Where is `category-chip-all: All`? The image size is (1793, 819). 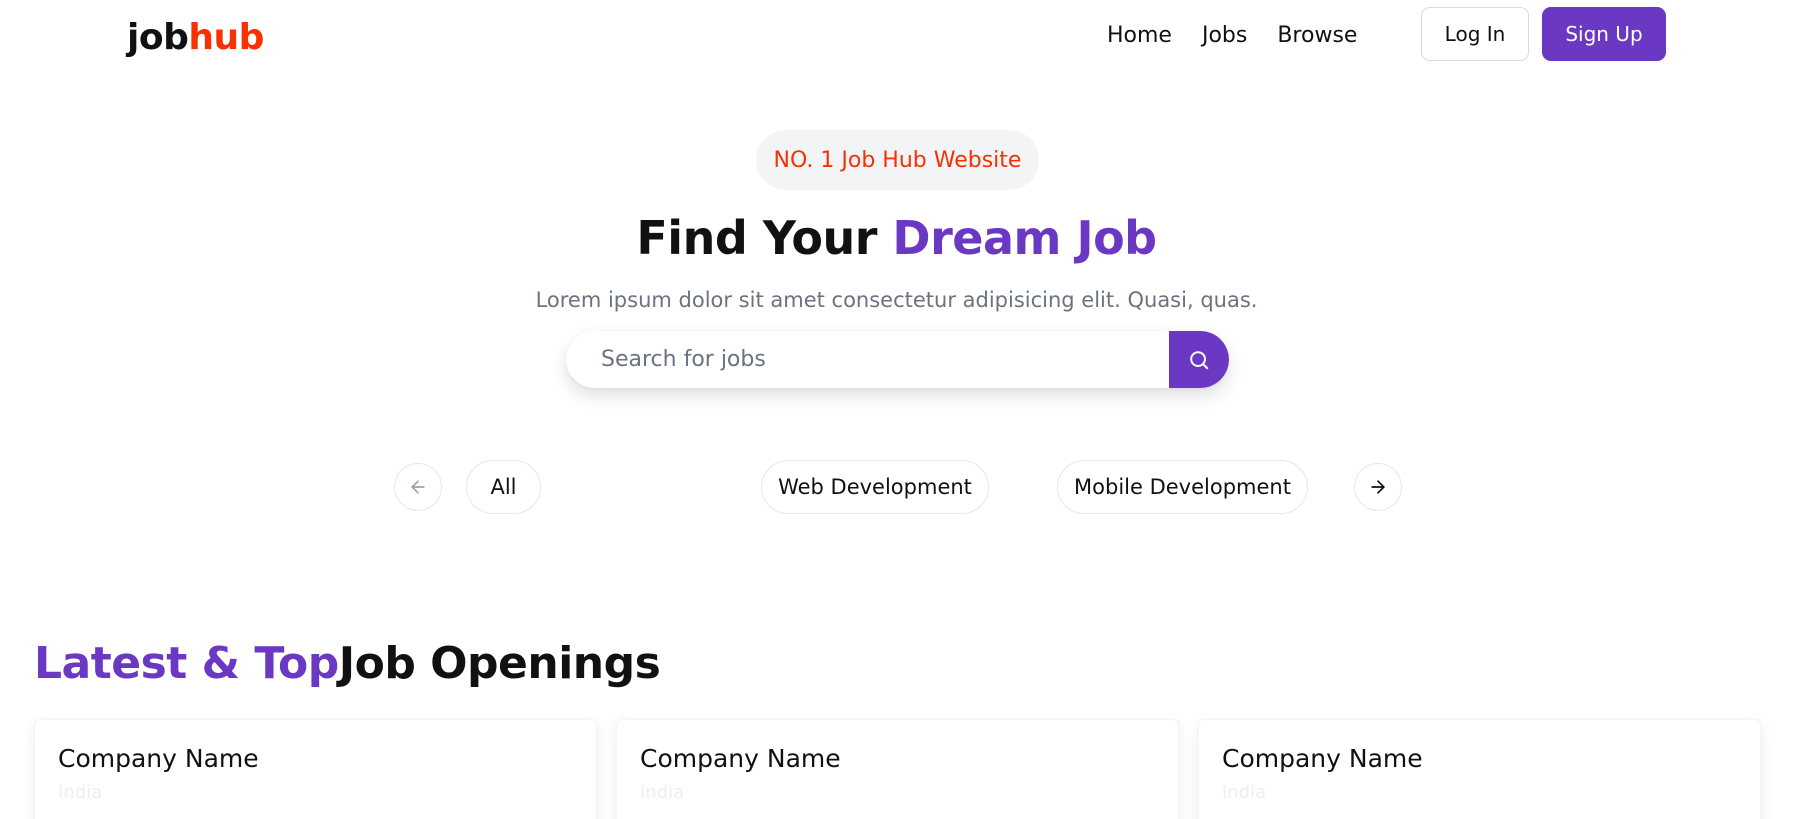
category-chip-all: All is located at coordinates (503, 487).